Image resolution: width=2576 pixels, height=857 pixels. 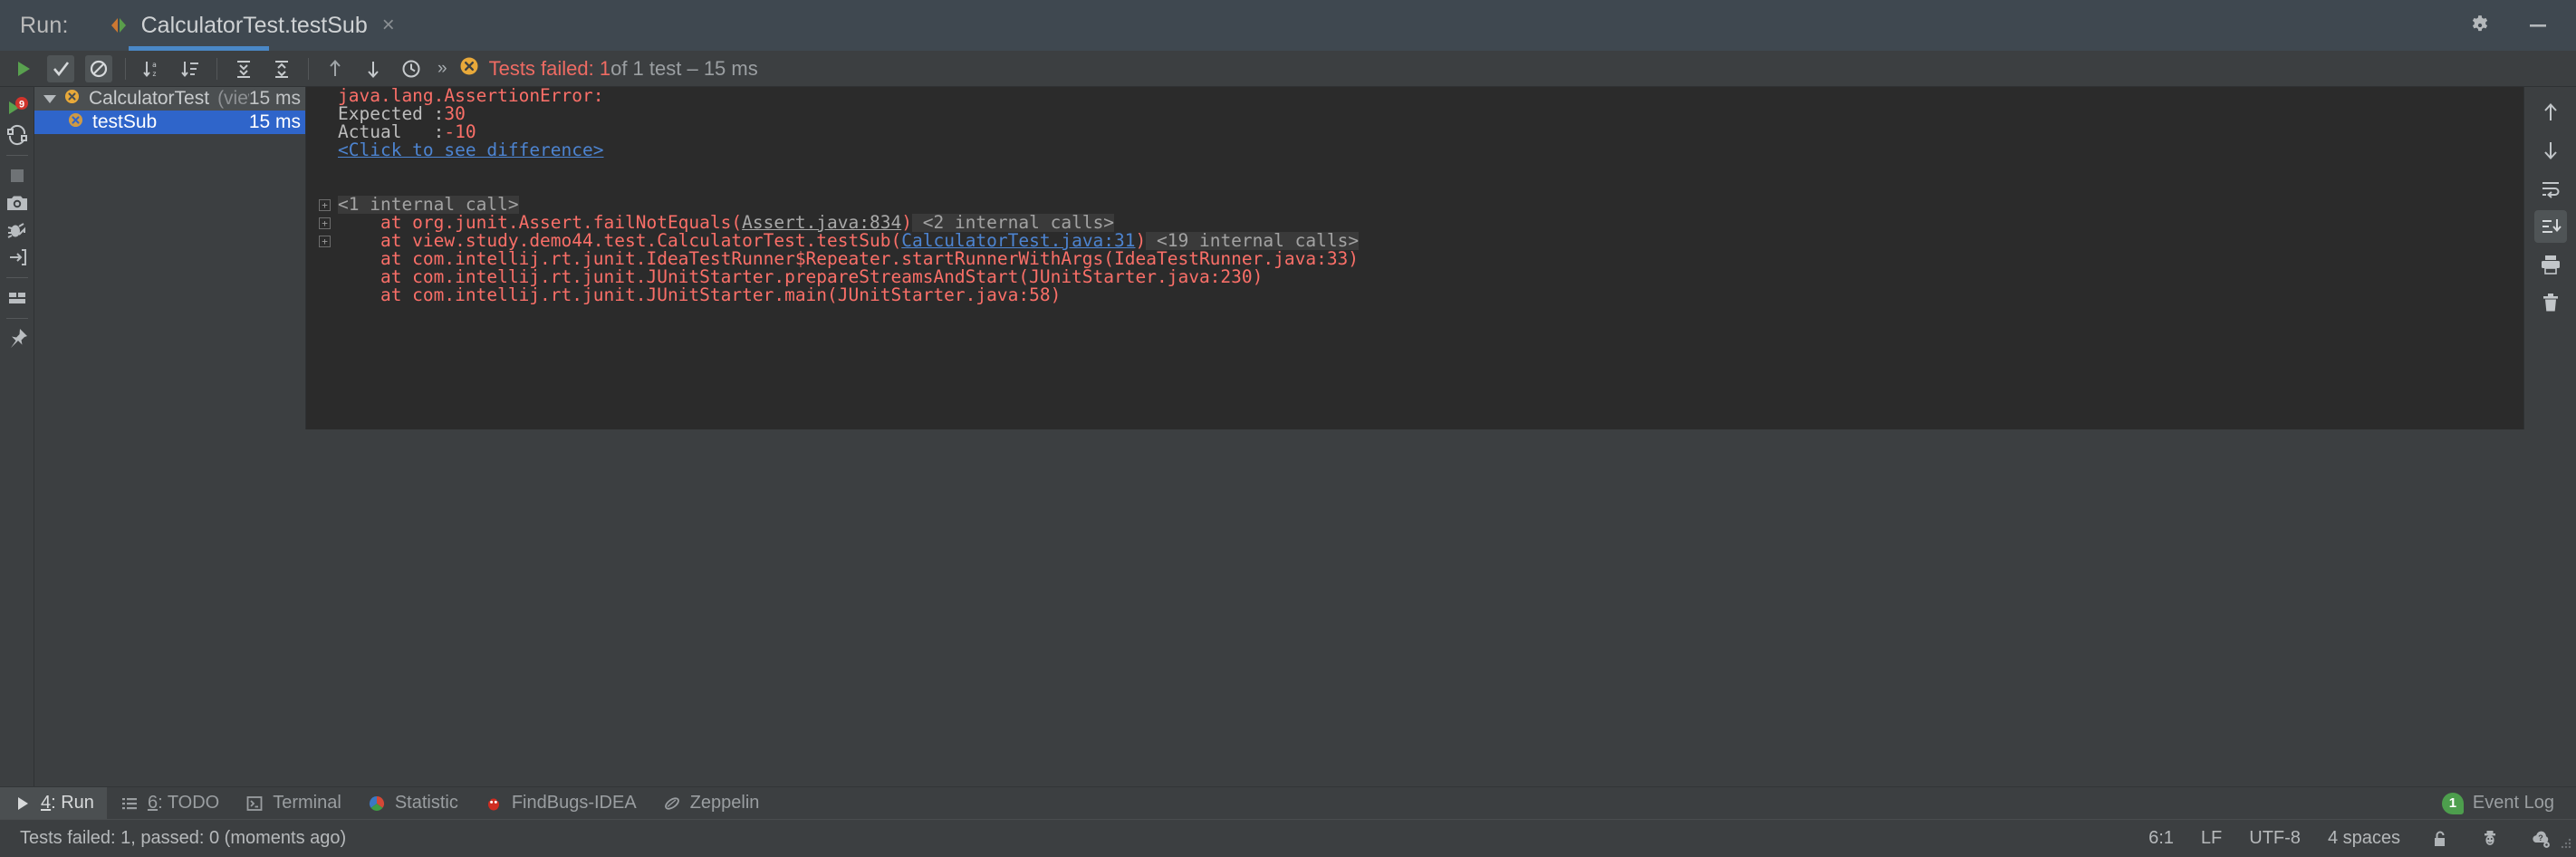 I want to click on more-options-button: », so click(x=442, y=69).